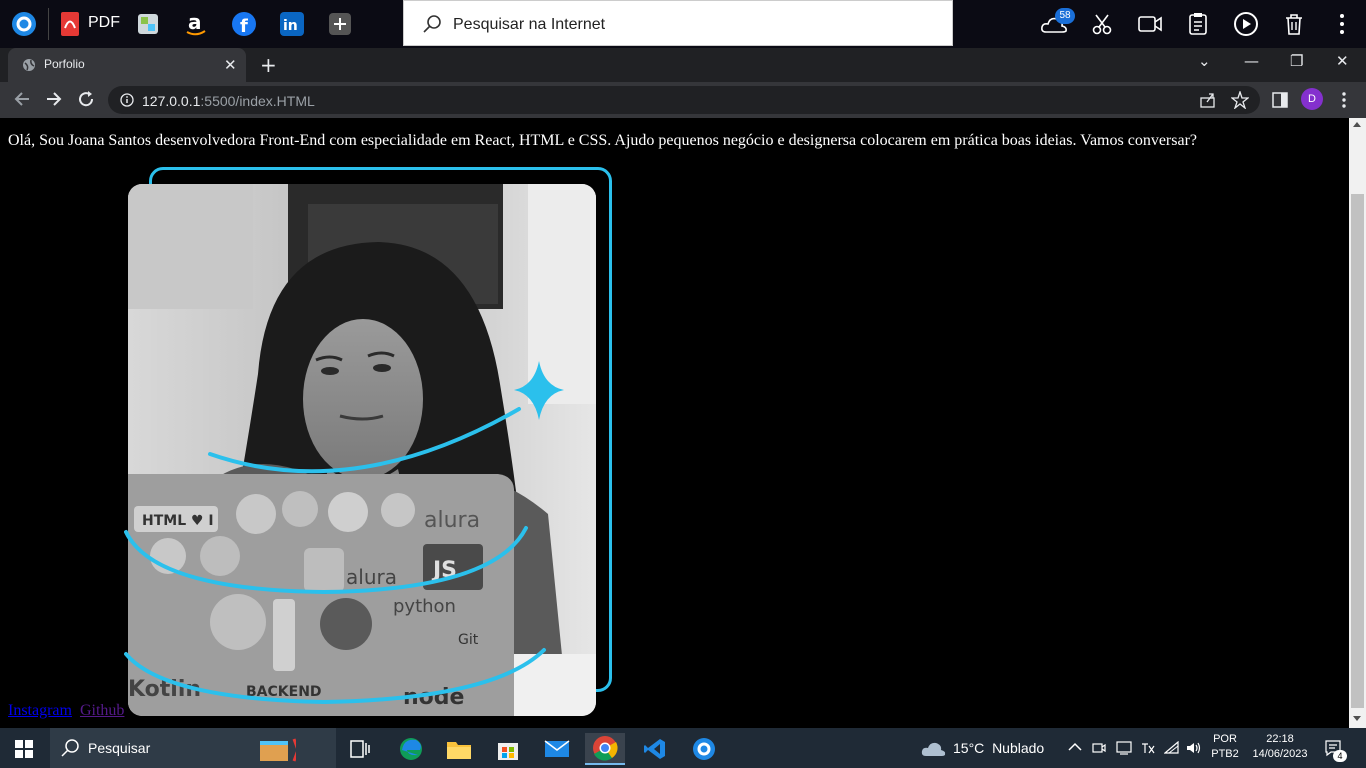  What do you see at coordinates (1172, 748) in the screenshot?
I see `wifi-icon` at bounding box center [1172, 748].